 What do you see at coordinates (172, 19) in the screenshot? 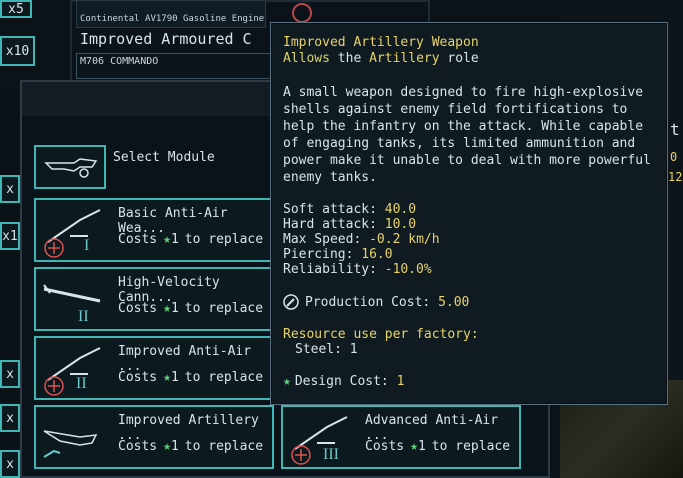
I see `engine-label: Continental AV1790 Gasoline Engine` at bounding box center [172, 19].